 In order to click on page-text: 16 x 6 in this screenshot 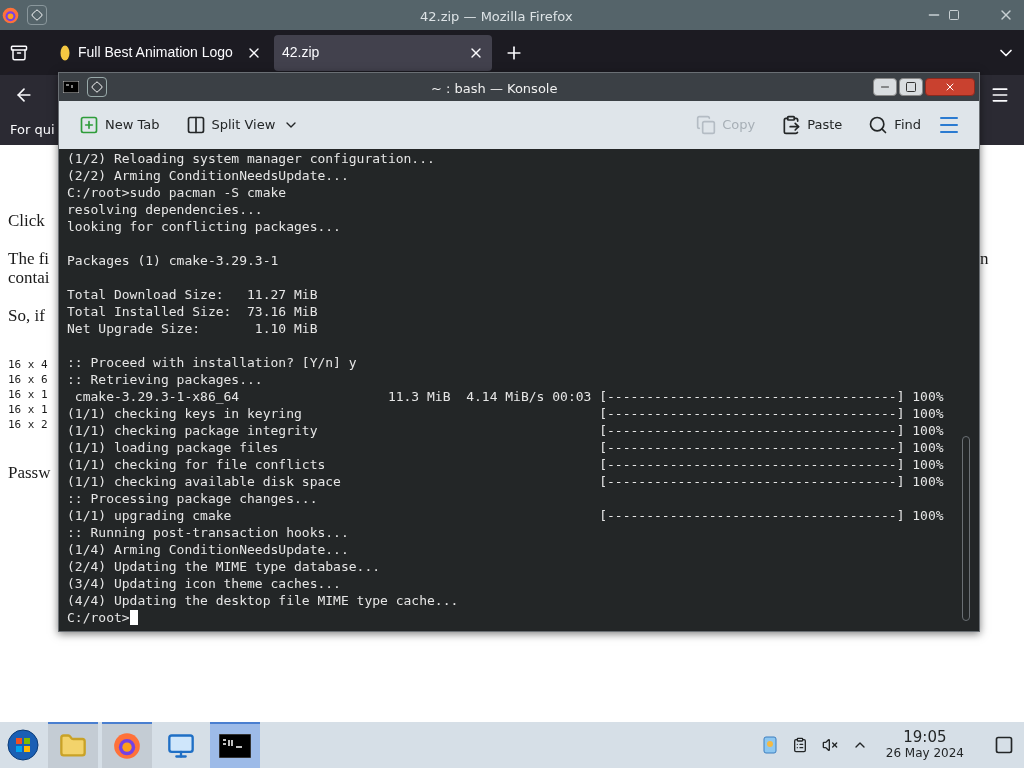, I will do `click(28, 379)`.